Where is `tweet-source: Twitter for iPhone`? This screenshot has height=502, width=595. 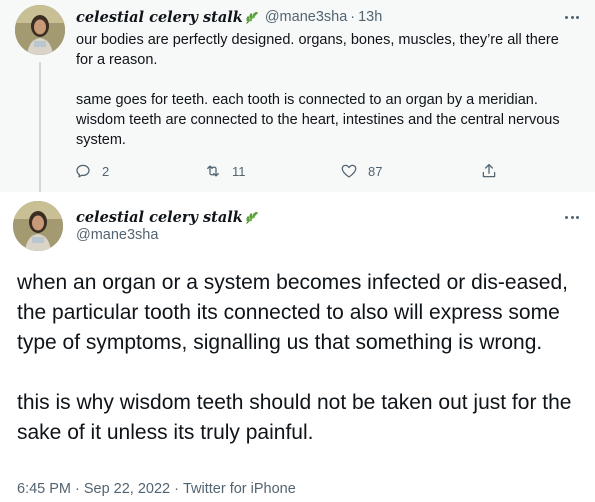 tweet-source: Twitter for iPhone is located at coordinates (239, 489).